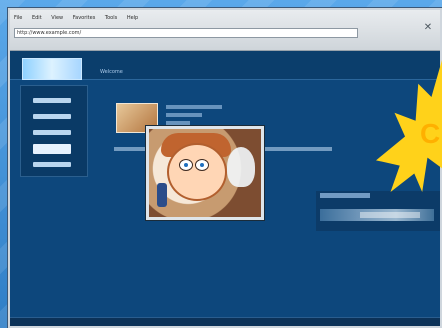 The image size is (442, 328). Describe the element at coordinates (111, 72) in the screenshot. I see `header-text: Welcome` at that location.